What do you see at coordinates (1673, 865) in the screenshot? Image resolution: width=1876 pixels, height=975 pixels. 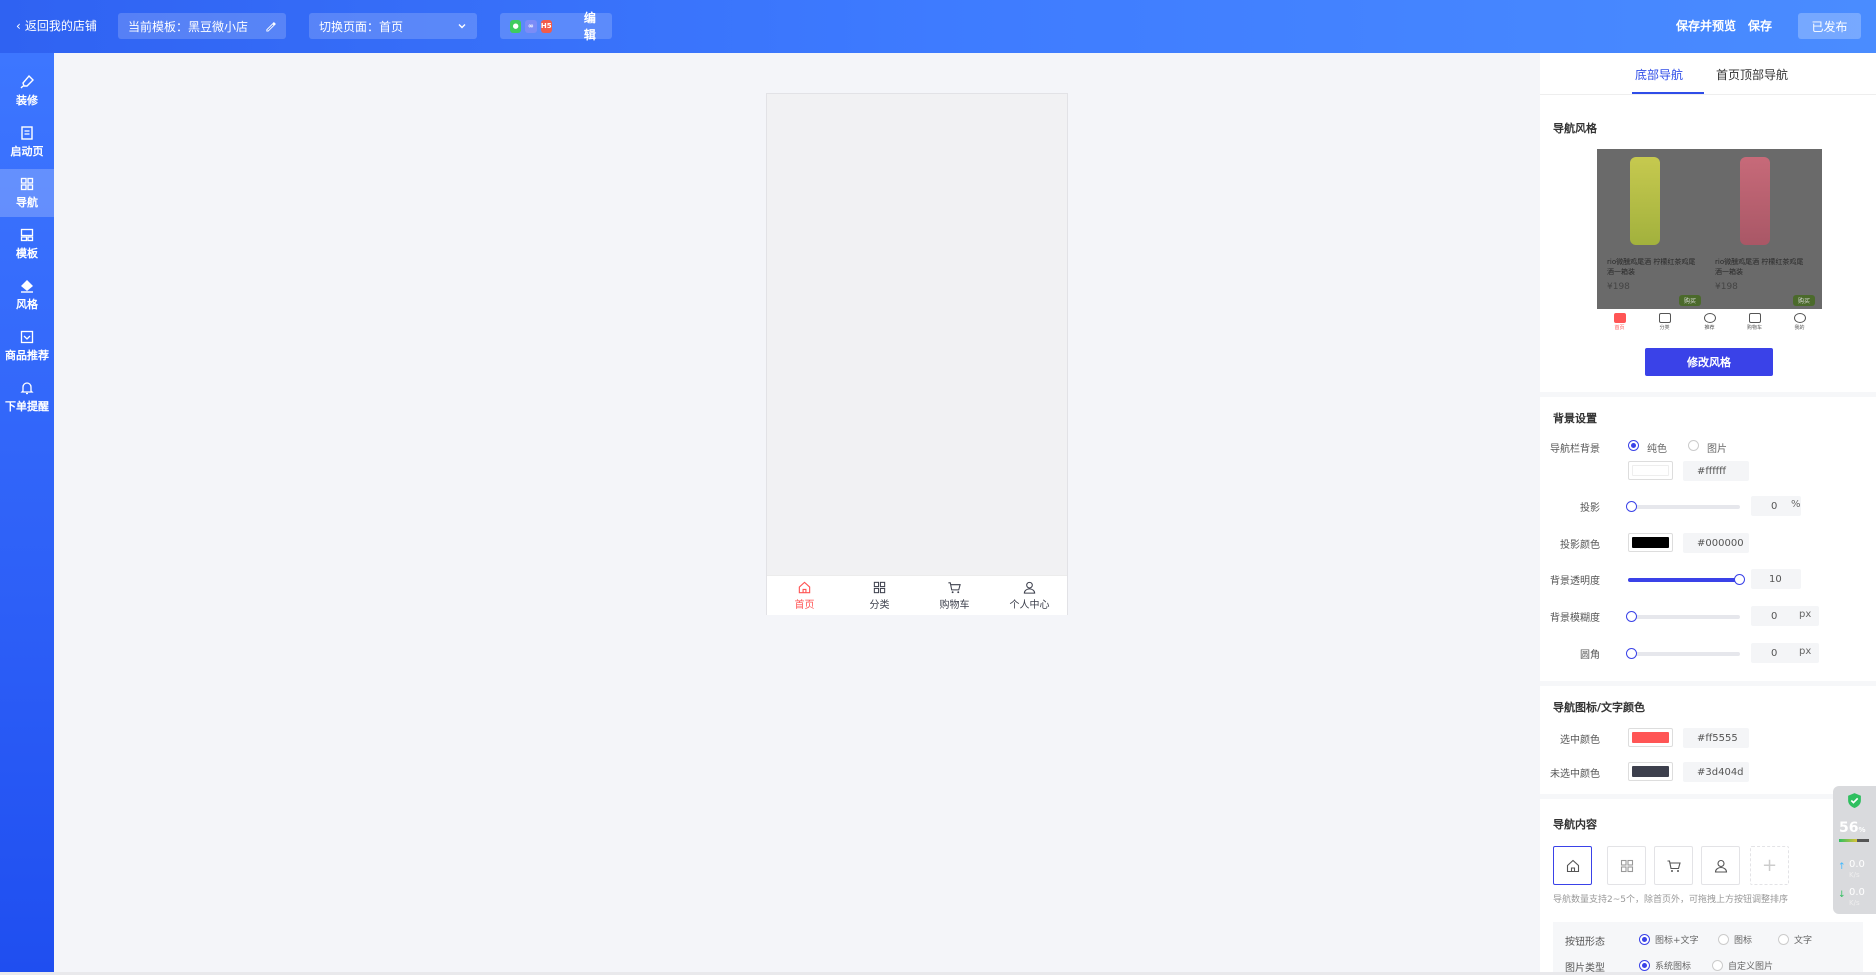 I see `nav-item-cart` at bounding box center [1673, 865].